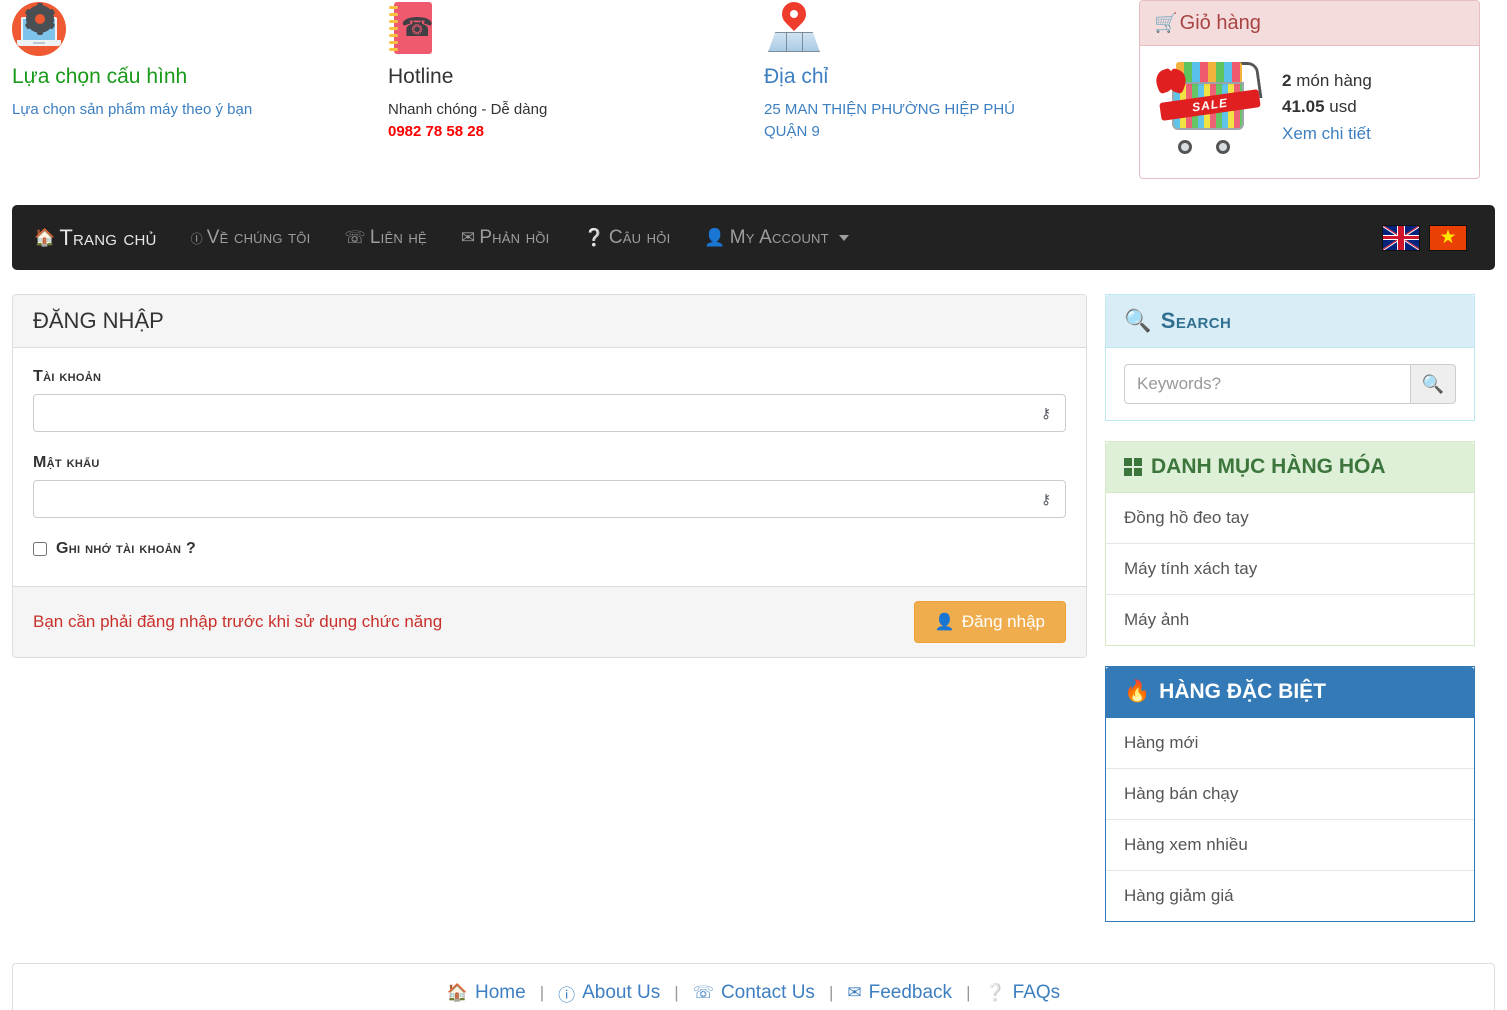  Describe the element at coordinates (1036, 992) in the screenshot. I see `footer-label-faqs: FAQs` at that location.